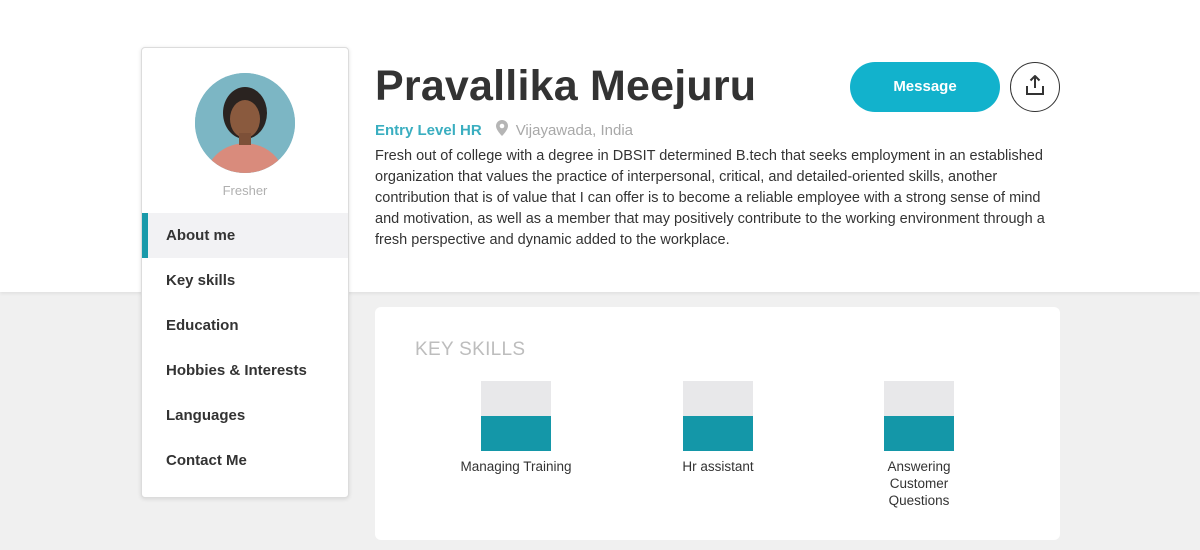 This screenshot has width=1200, height=550. What do you see at coordinates (245, 190) in the screenshot?
I see `status-label: Fresher` at bounding box center [245, 190].